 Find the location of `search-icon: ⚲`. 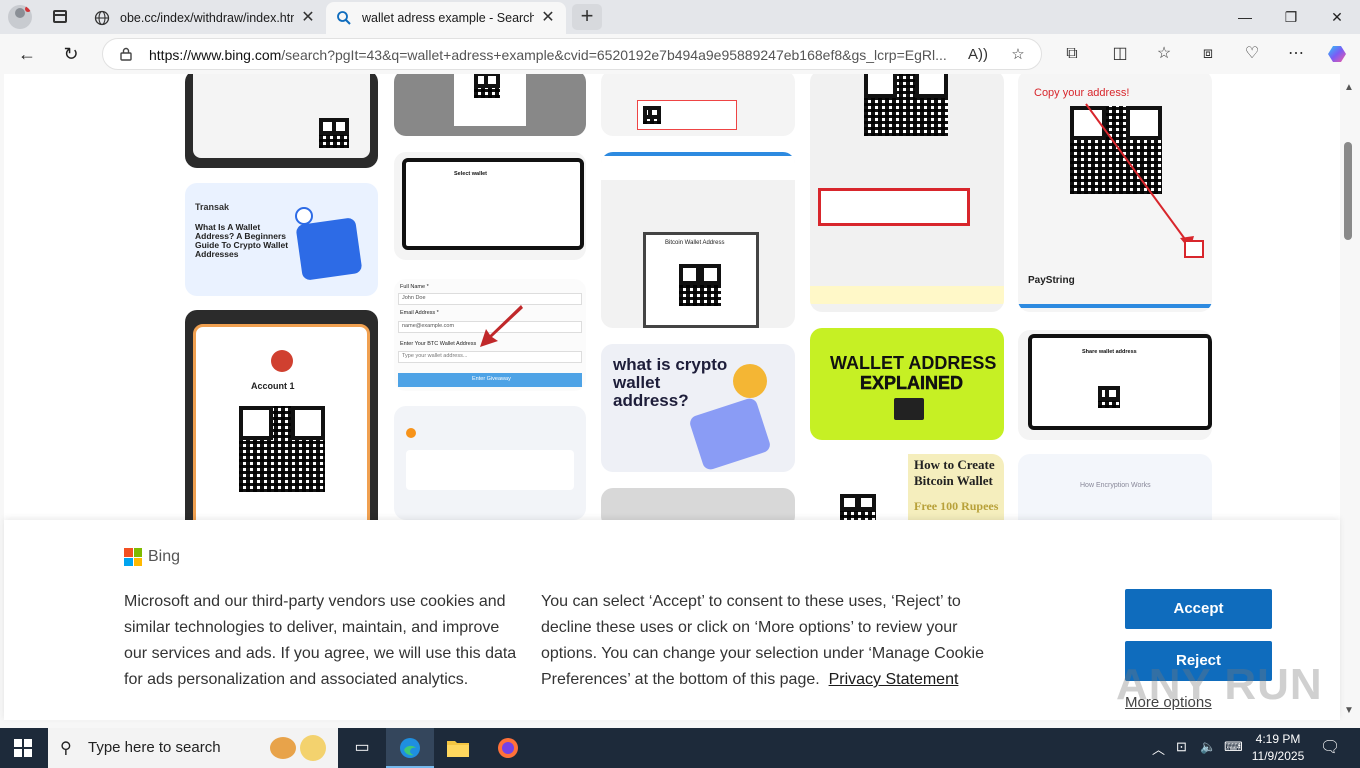

search-icon: ⚲ is located at coordinates (66, 748).